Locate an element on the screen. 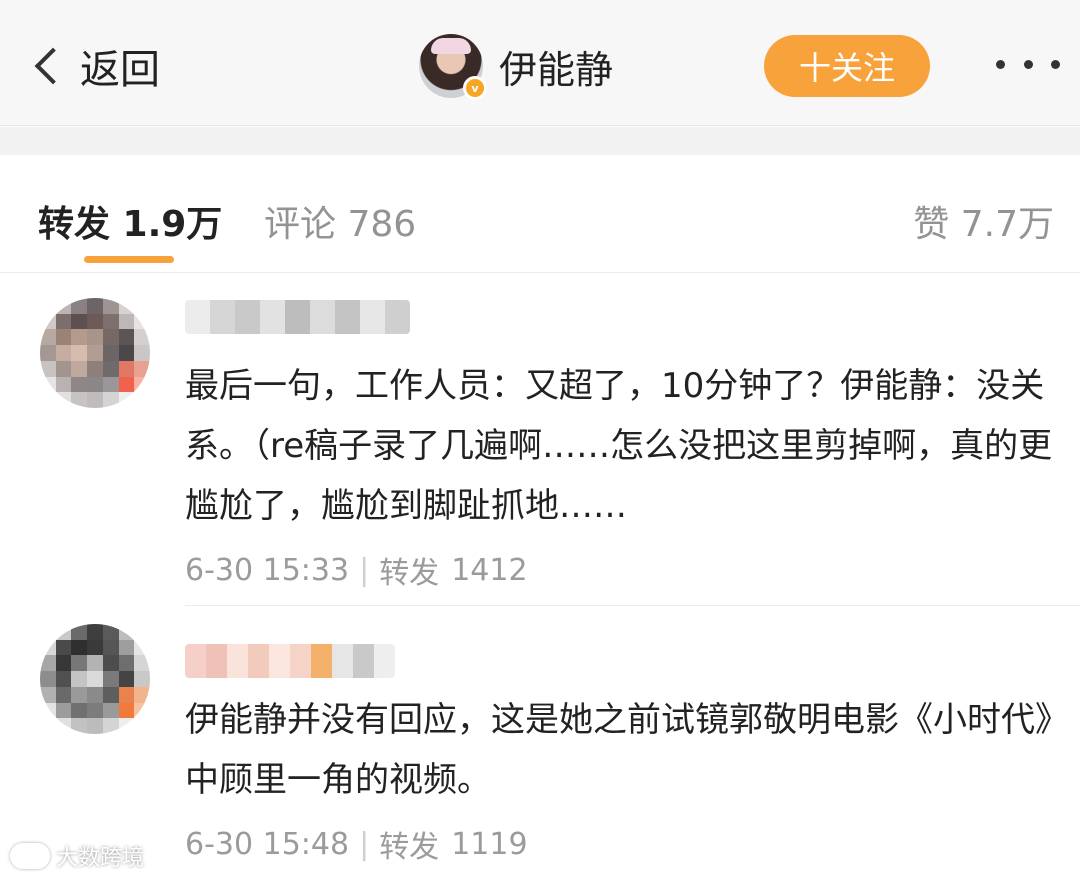  repost-meta: 6-30 15:48 | 转发 1119 is located at coordinates (356, 844).